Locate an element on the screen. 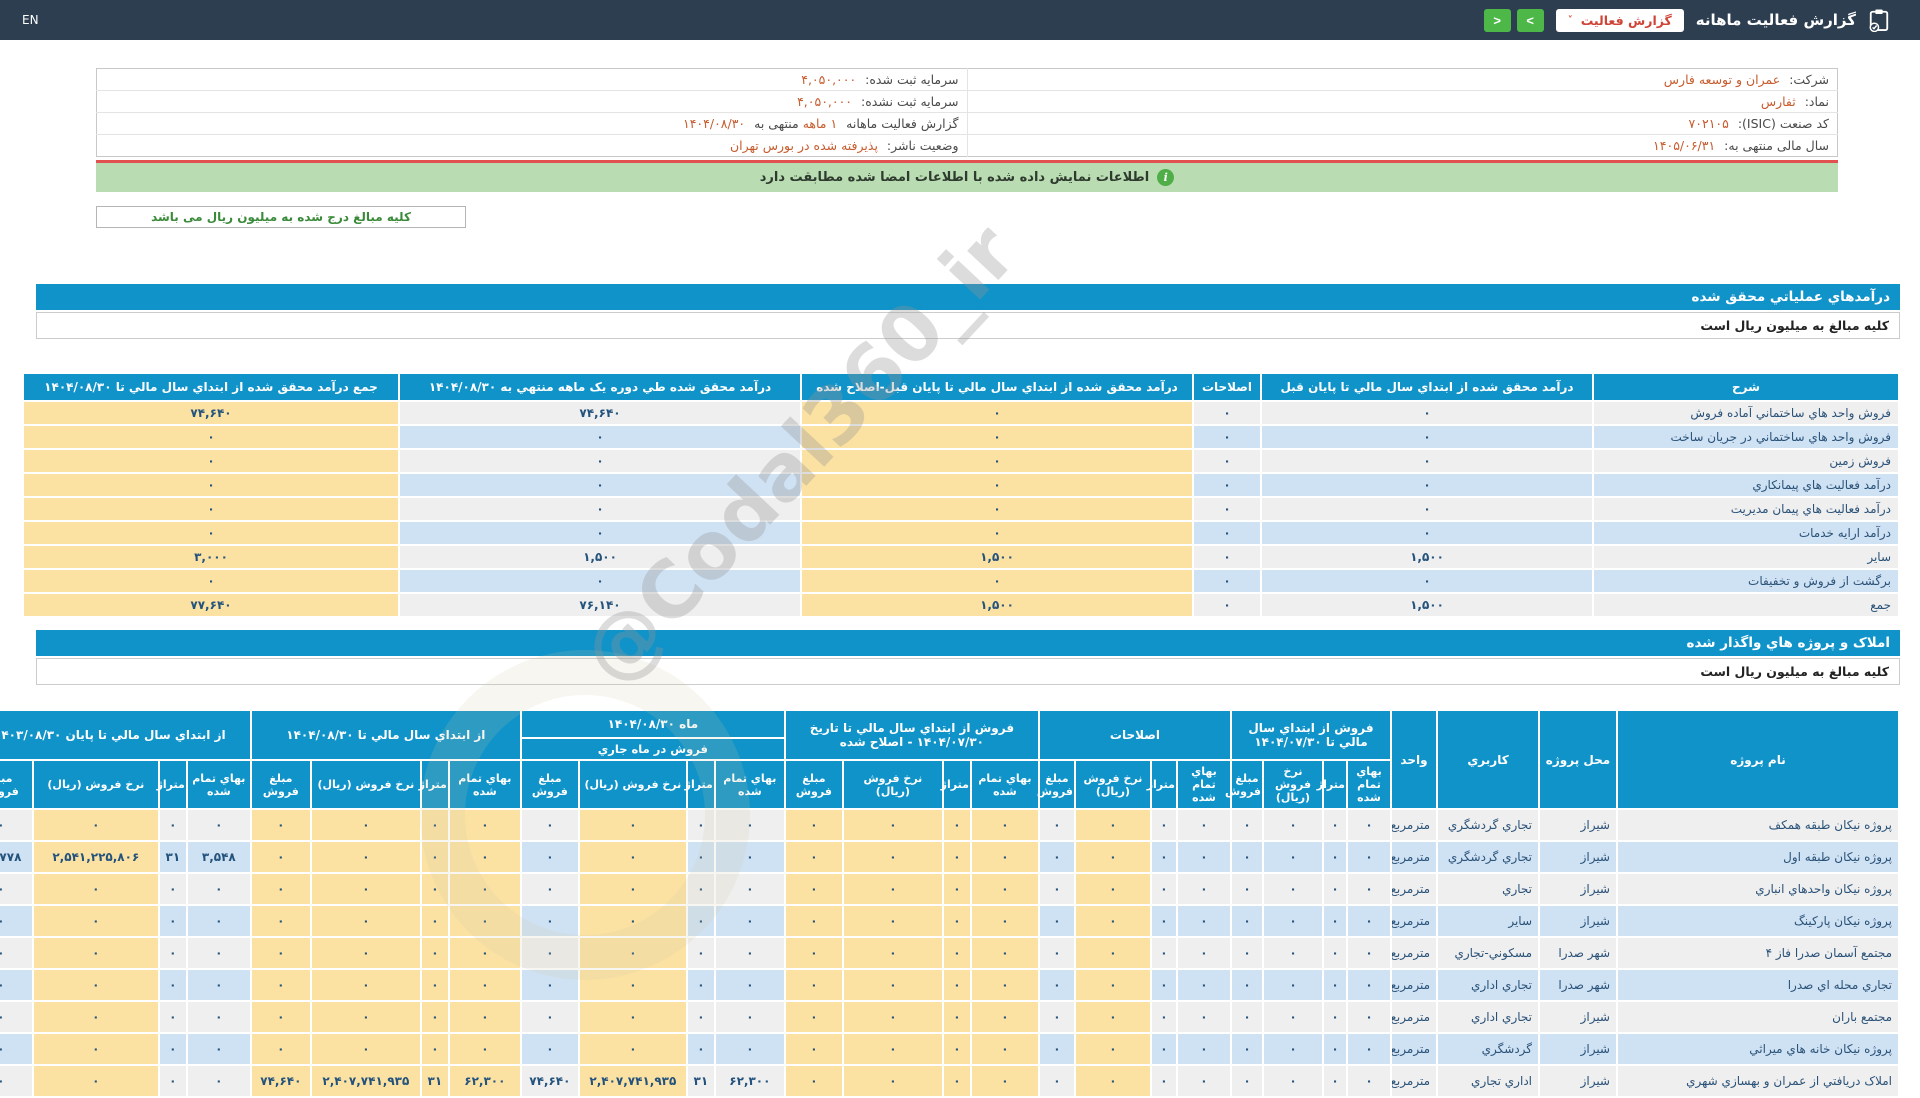 Image resolution: width=1920 pixels, height=1098 pixels. field-value: عمران و توسعه فارس is located at coordinates (1722, 79).